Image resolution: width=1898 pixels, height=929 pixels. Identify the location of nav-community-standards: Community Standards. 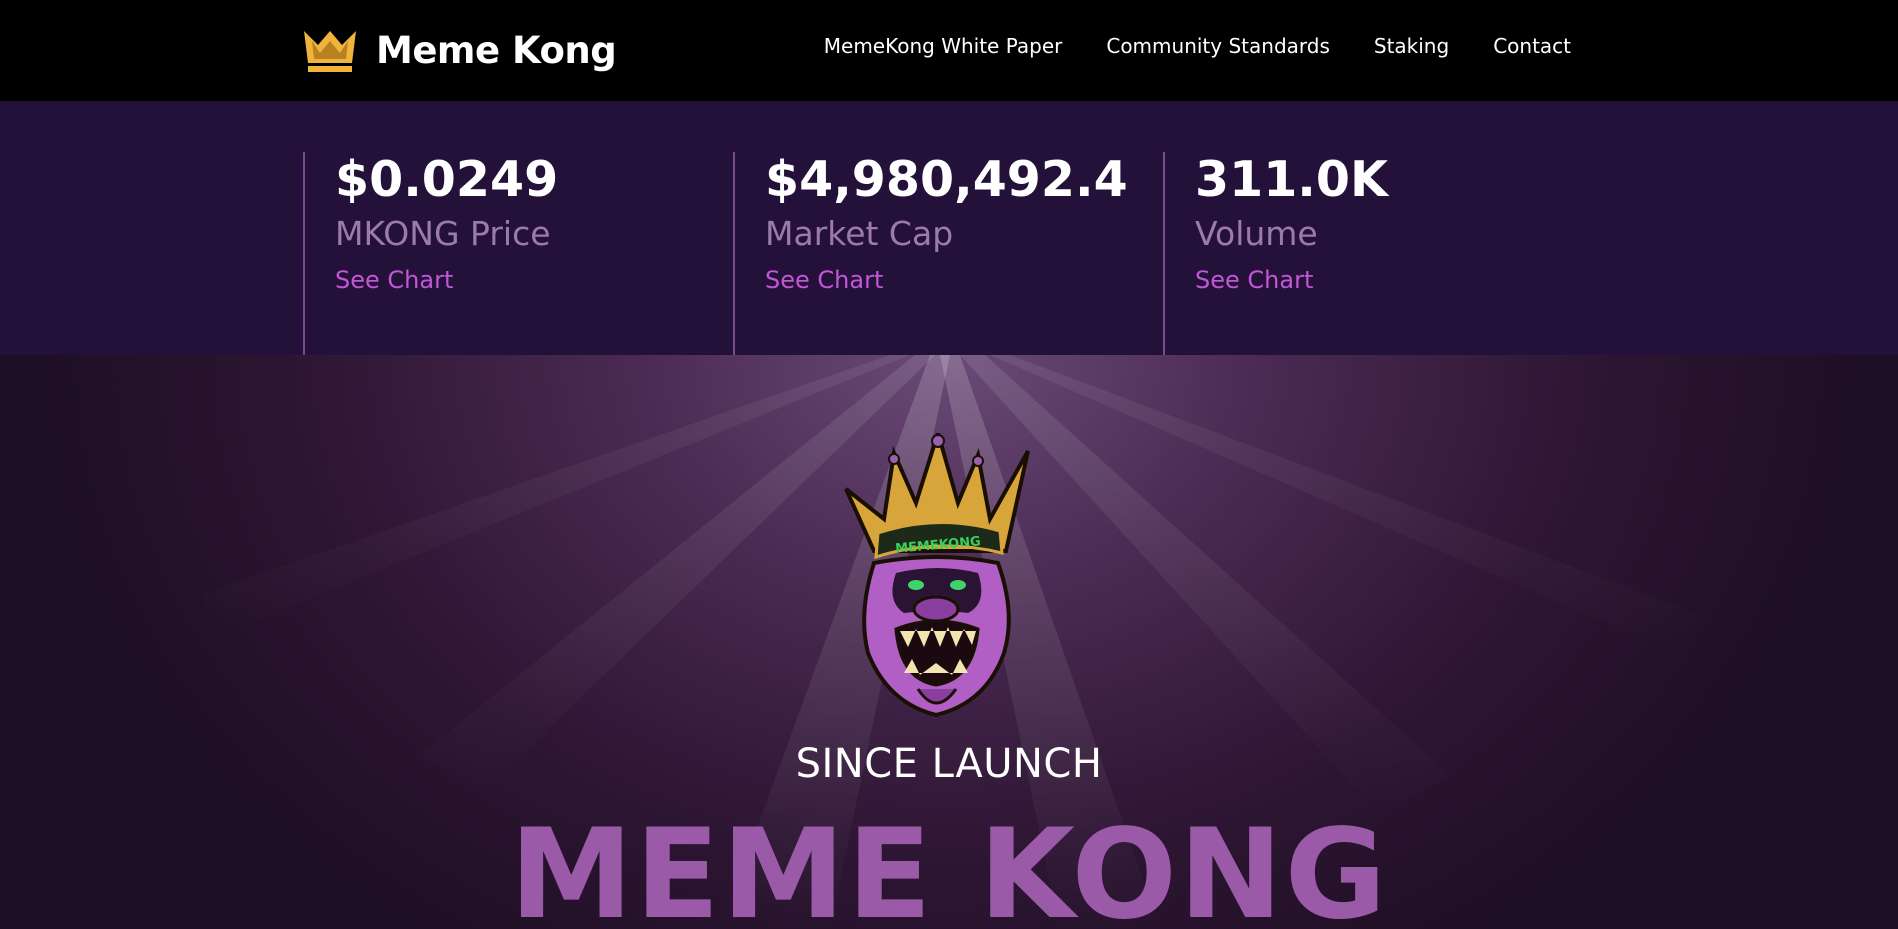
(1218, 46).